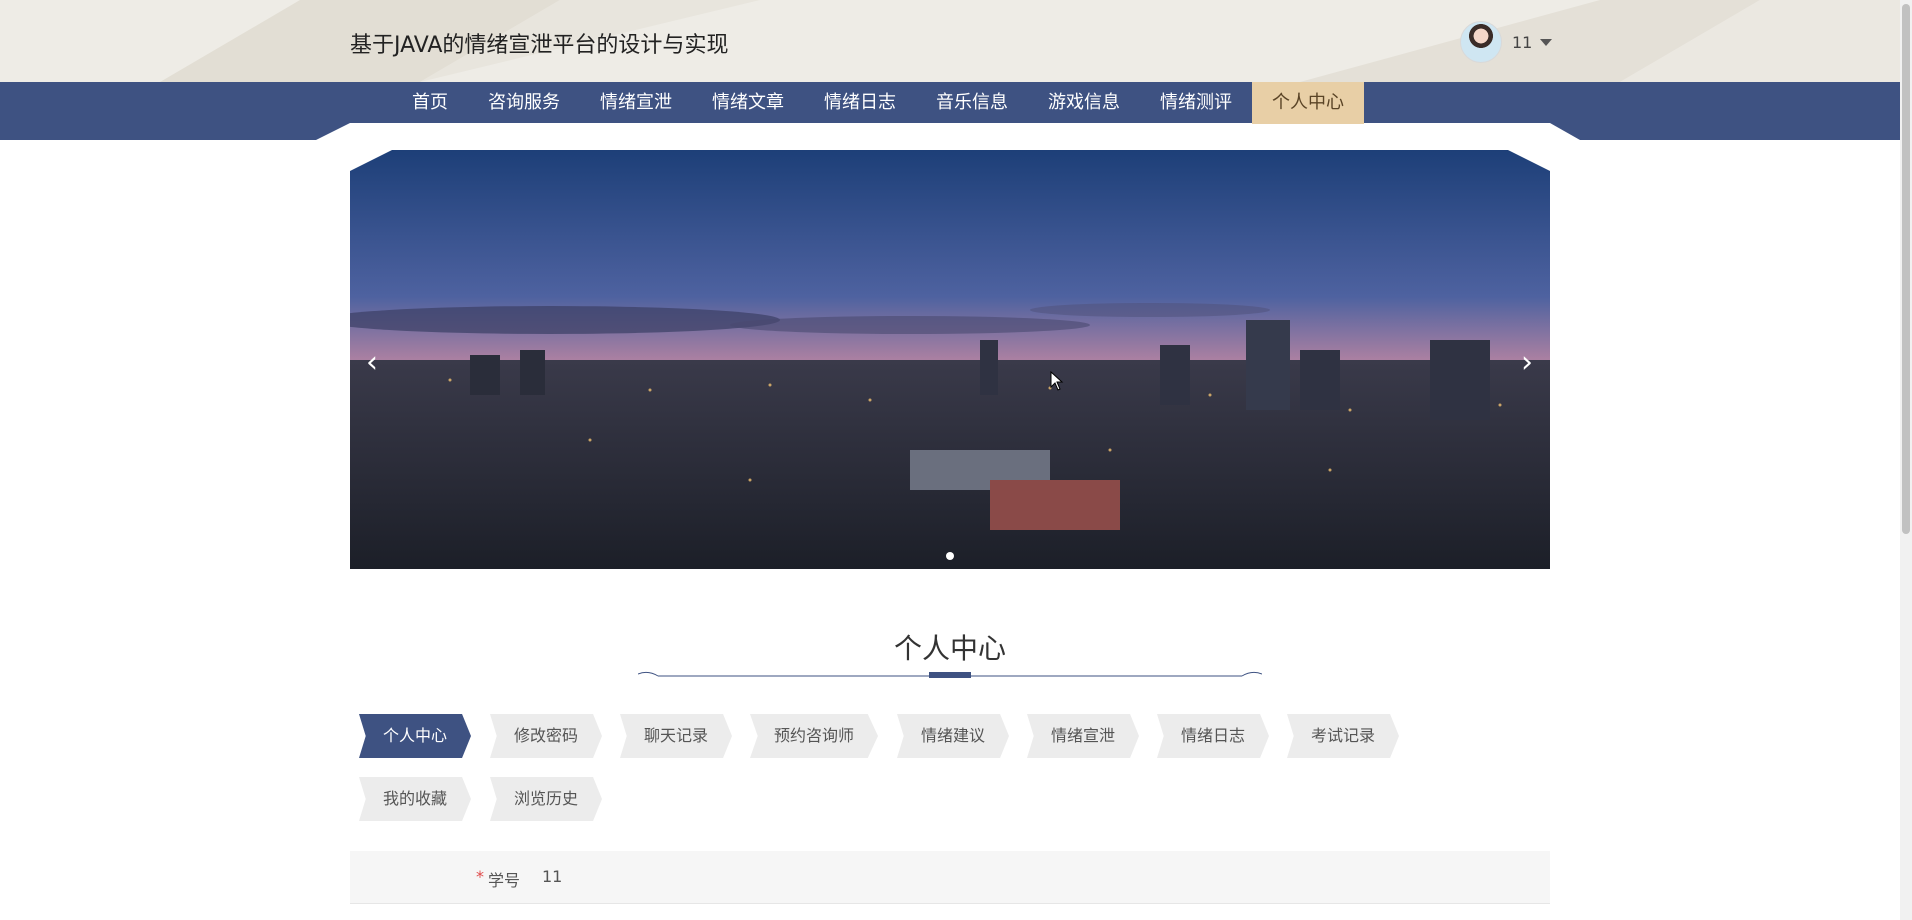 This screenshot has height=920, width=1912. I want to click on tab-emotion-suggestions: 情绪建议, so click(953, 736).